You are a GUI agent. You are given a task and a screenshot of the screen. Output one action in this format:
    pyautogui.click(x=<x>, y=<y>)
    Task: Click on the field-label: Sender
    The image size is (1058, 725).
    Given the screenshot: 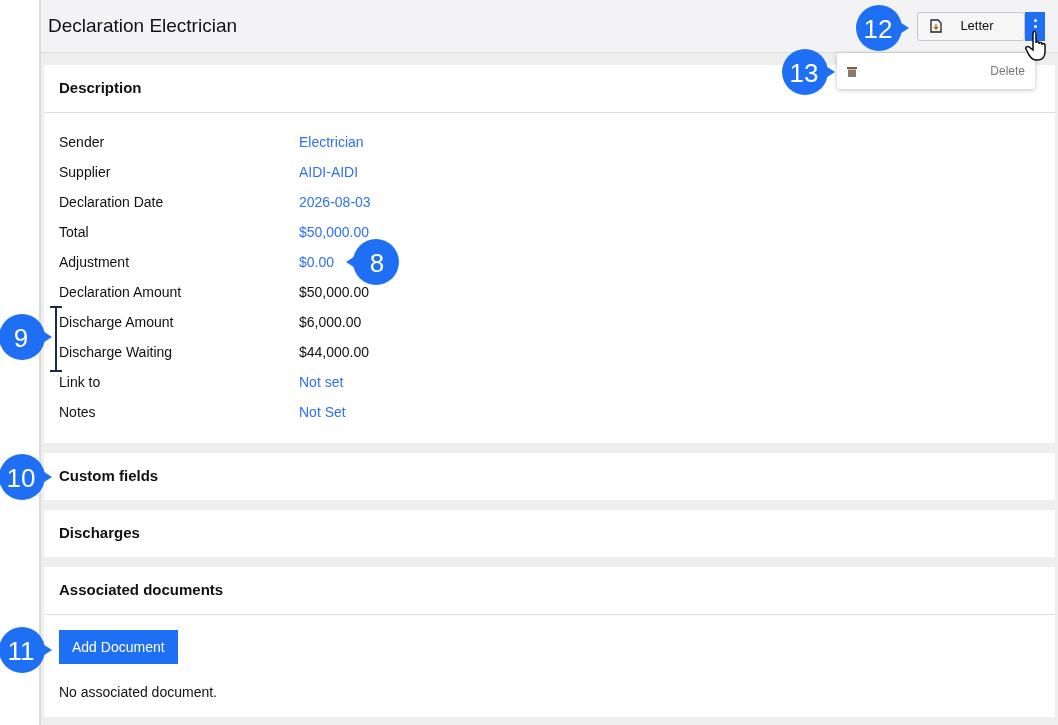 What is the action you would take?
    pyautogui.click(x=82, y=142)
    